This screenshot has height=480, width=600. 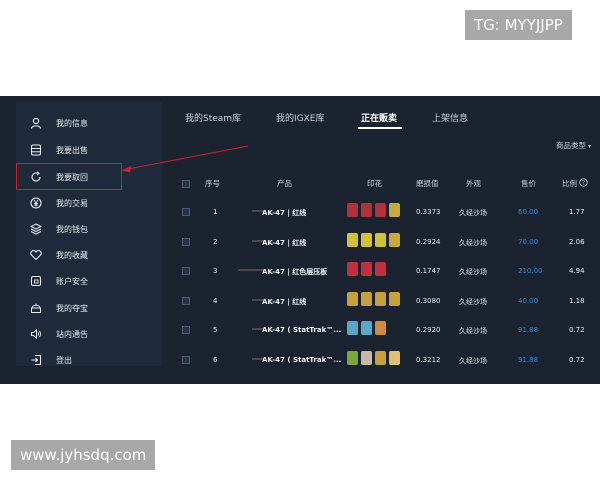 What do you see at coordinates (83, 455) in the screenshot?
I see `watermark-site: www.jyhsdq.com` at bounding box center [83, 455].